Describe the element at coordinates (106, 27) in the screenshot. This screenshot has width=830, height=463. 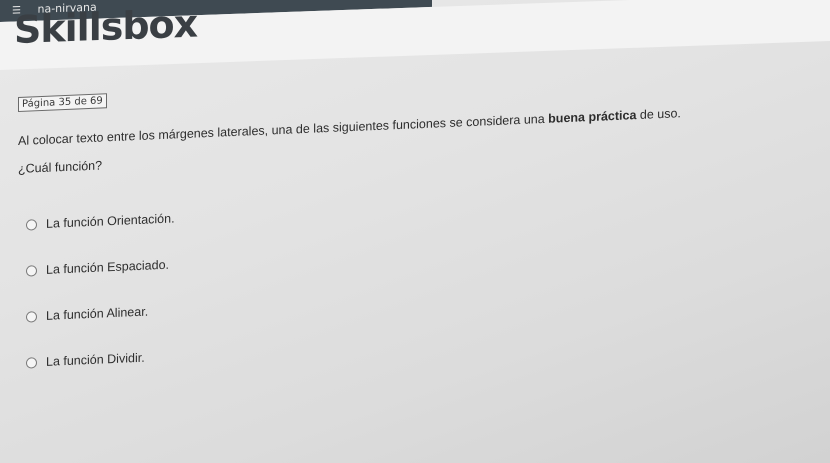
I see `skillsbox-logo: Skillsbox` at that location.